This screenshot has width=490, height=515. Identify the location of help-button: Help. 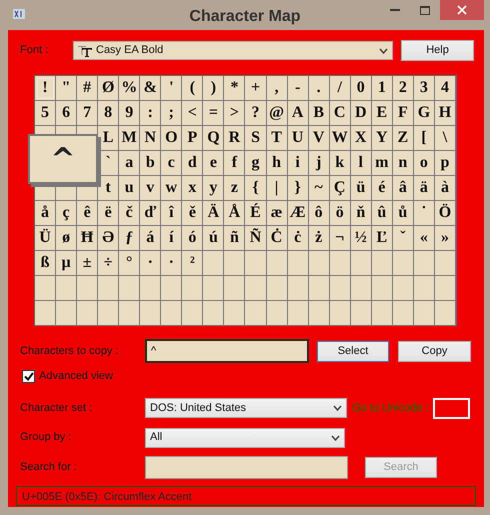
(437, 50).